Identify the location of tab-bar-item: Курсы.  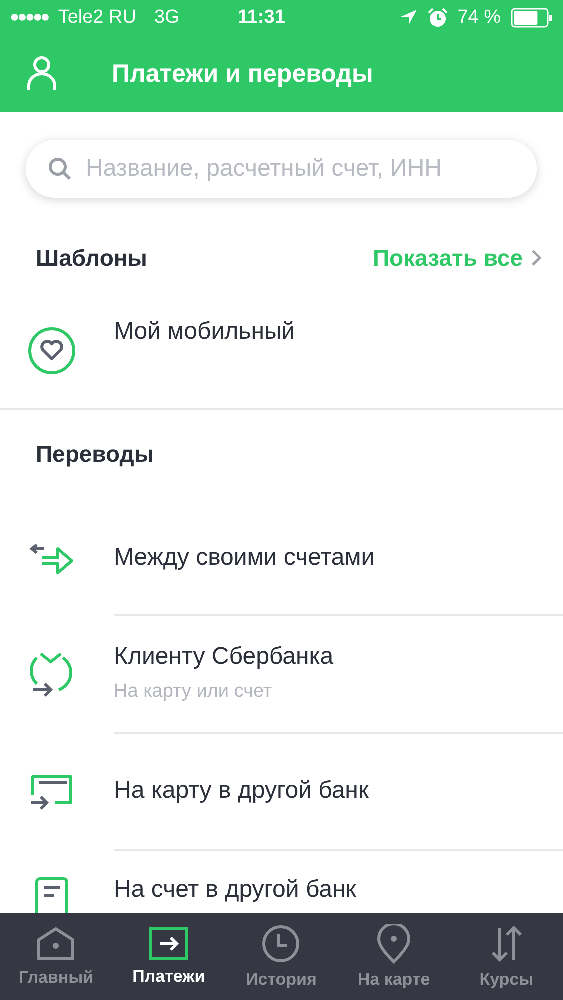
(506, 956).